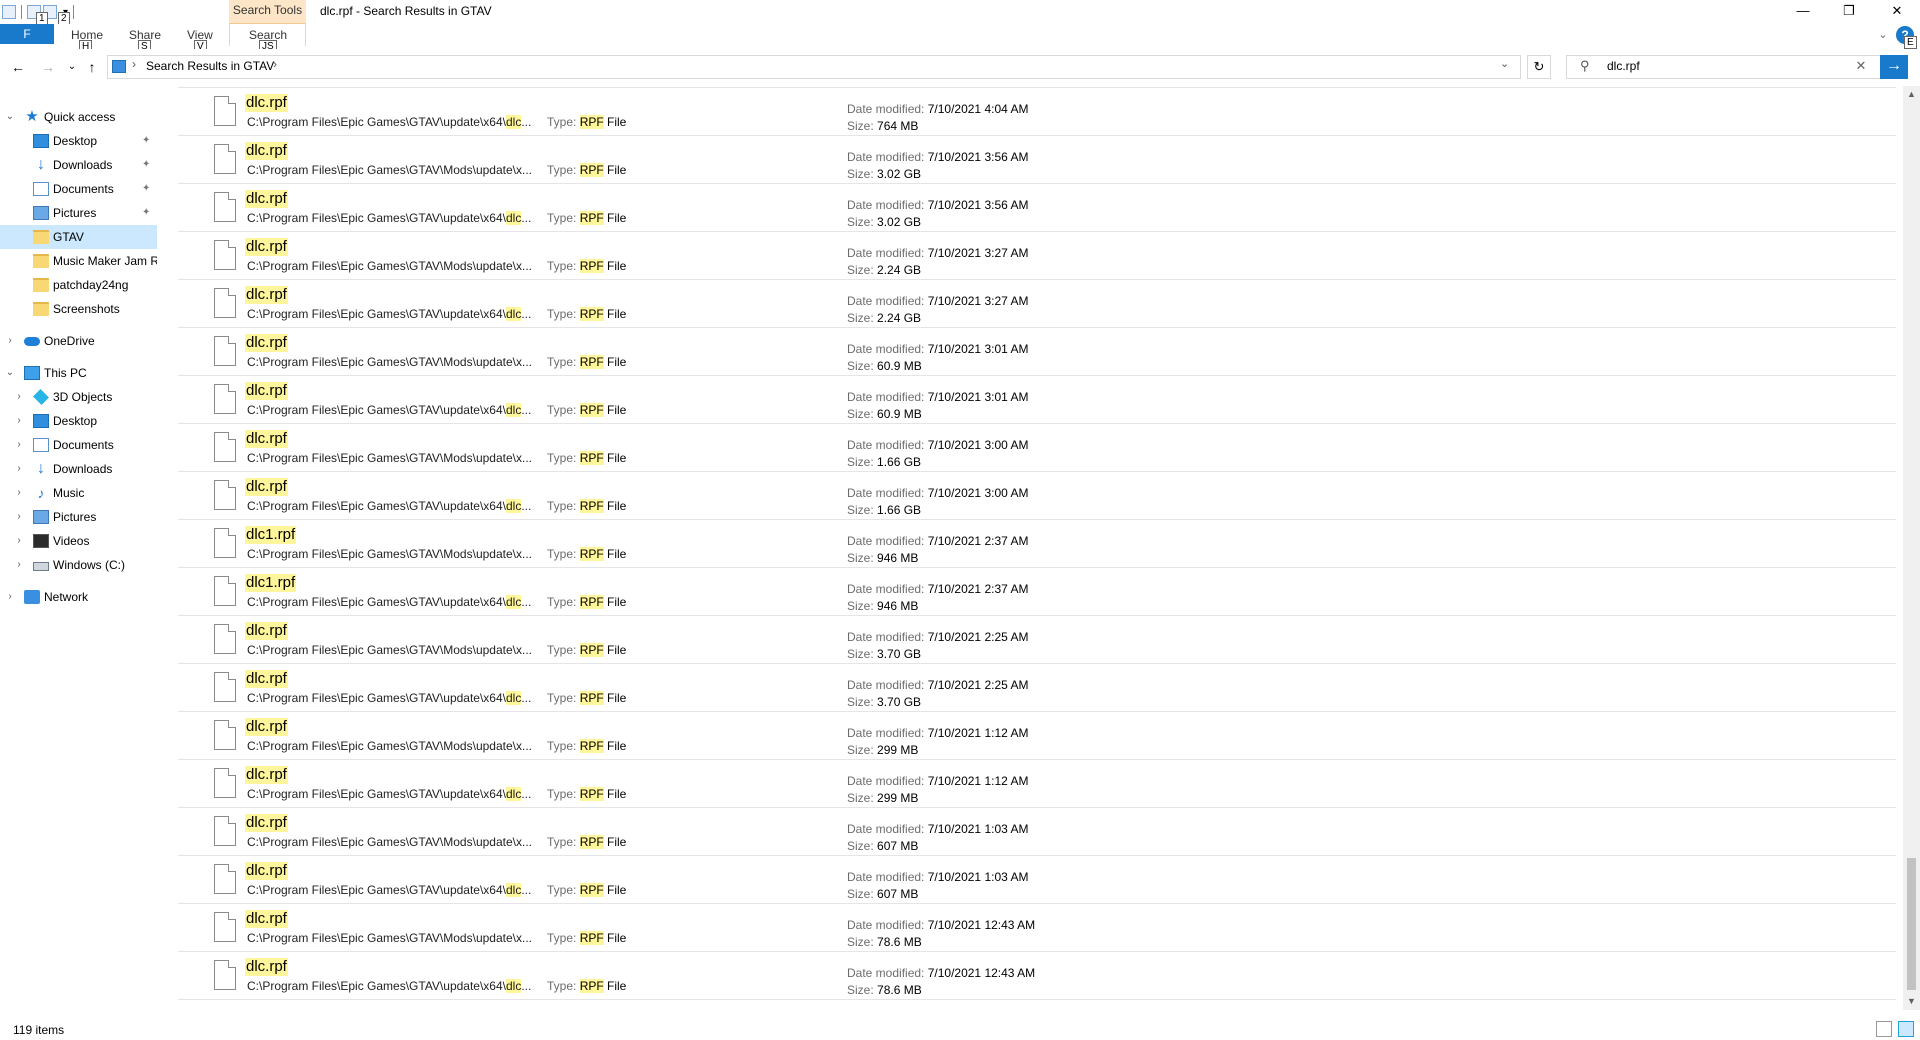  Describe the element at coordinates (78, 165) in the screenshot. I see `sidebar-item-downloads: ↓ Downloads ✦` at that location.